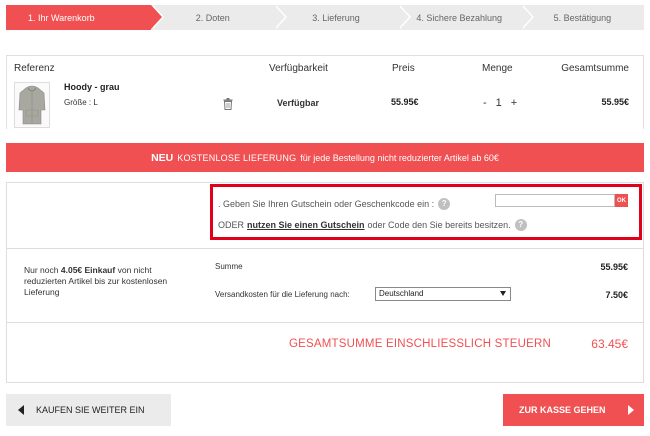  What do you see at coordinates (503, 293) in the screenshot?
I see `chevron-down-icon` at bounding box center [503, 293].